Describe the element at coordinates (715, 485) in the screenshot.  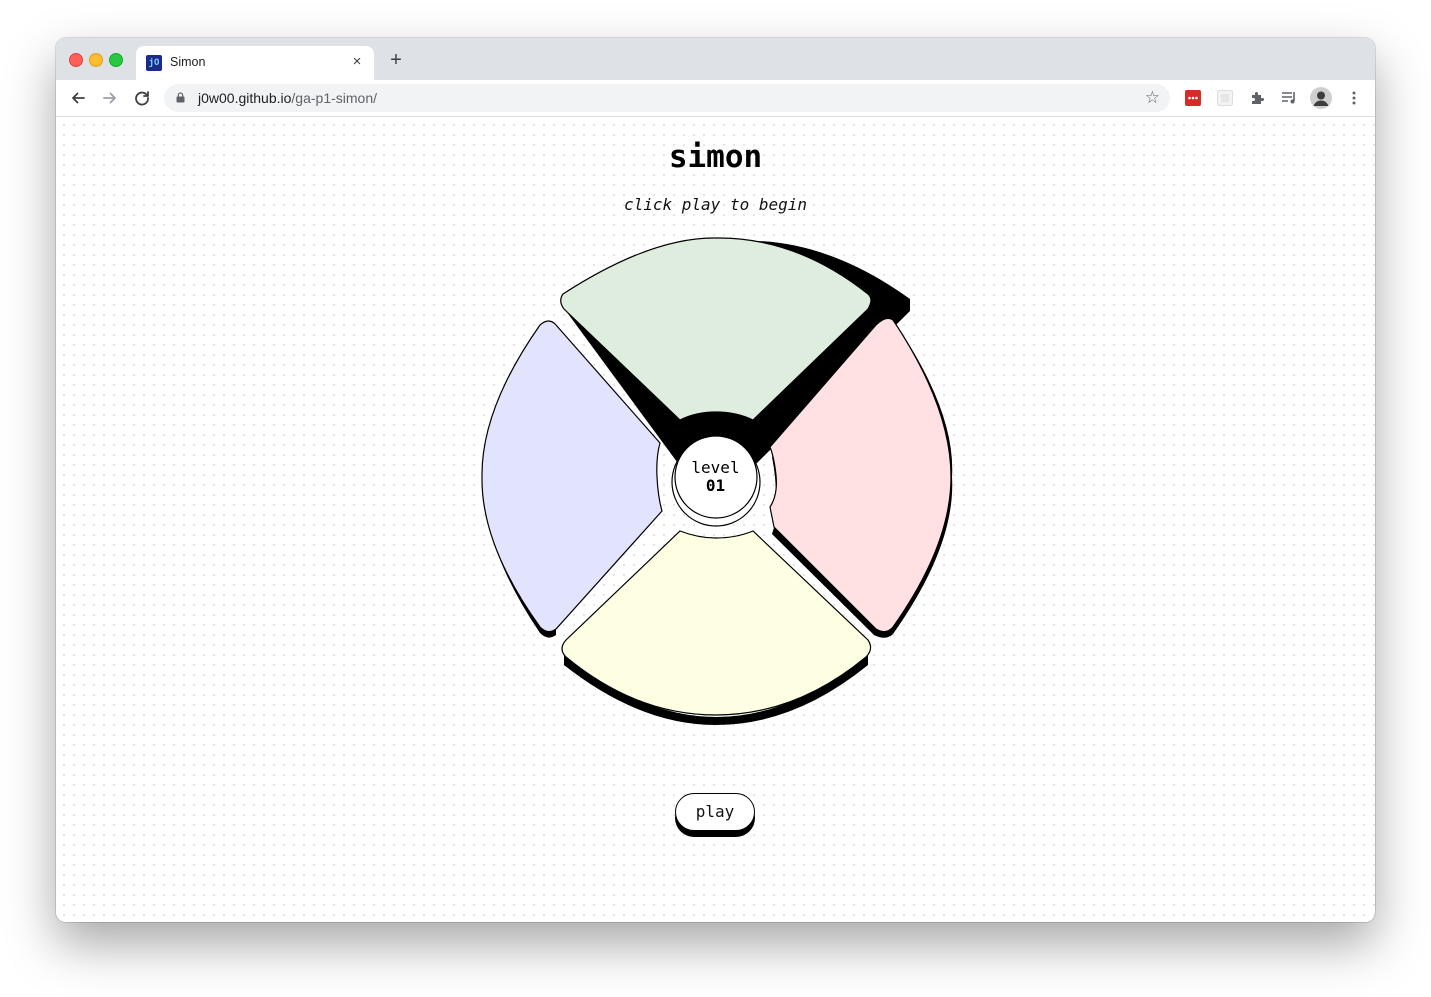
I see `level-value: 01` at that location.